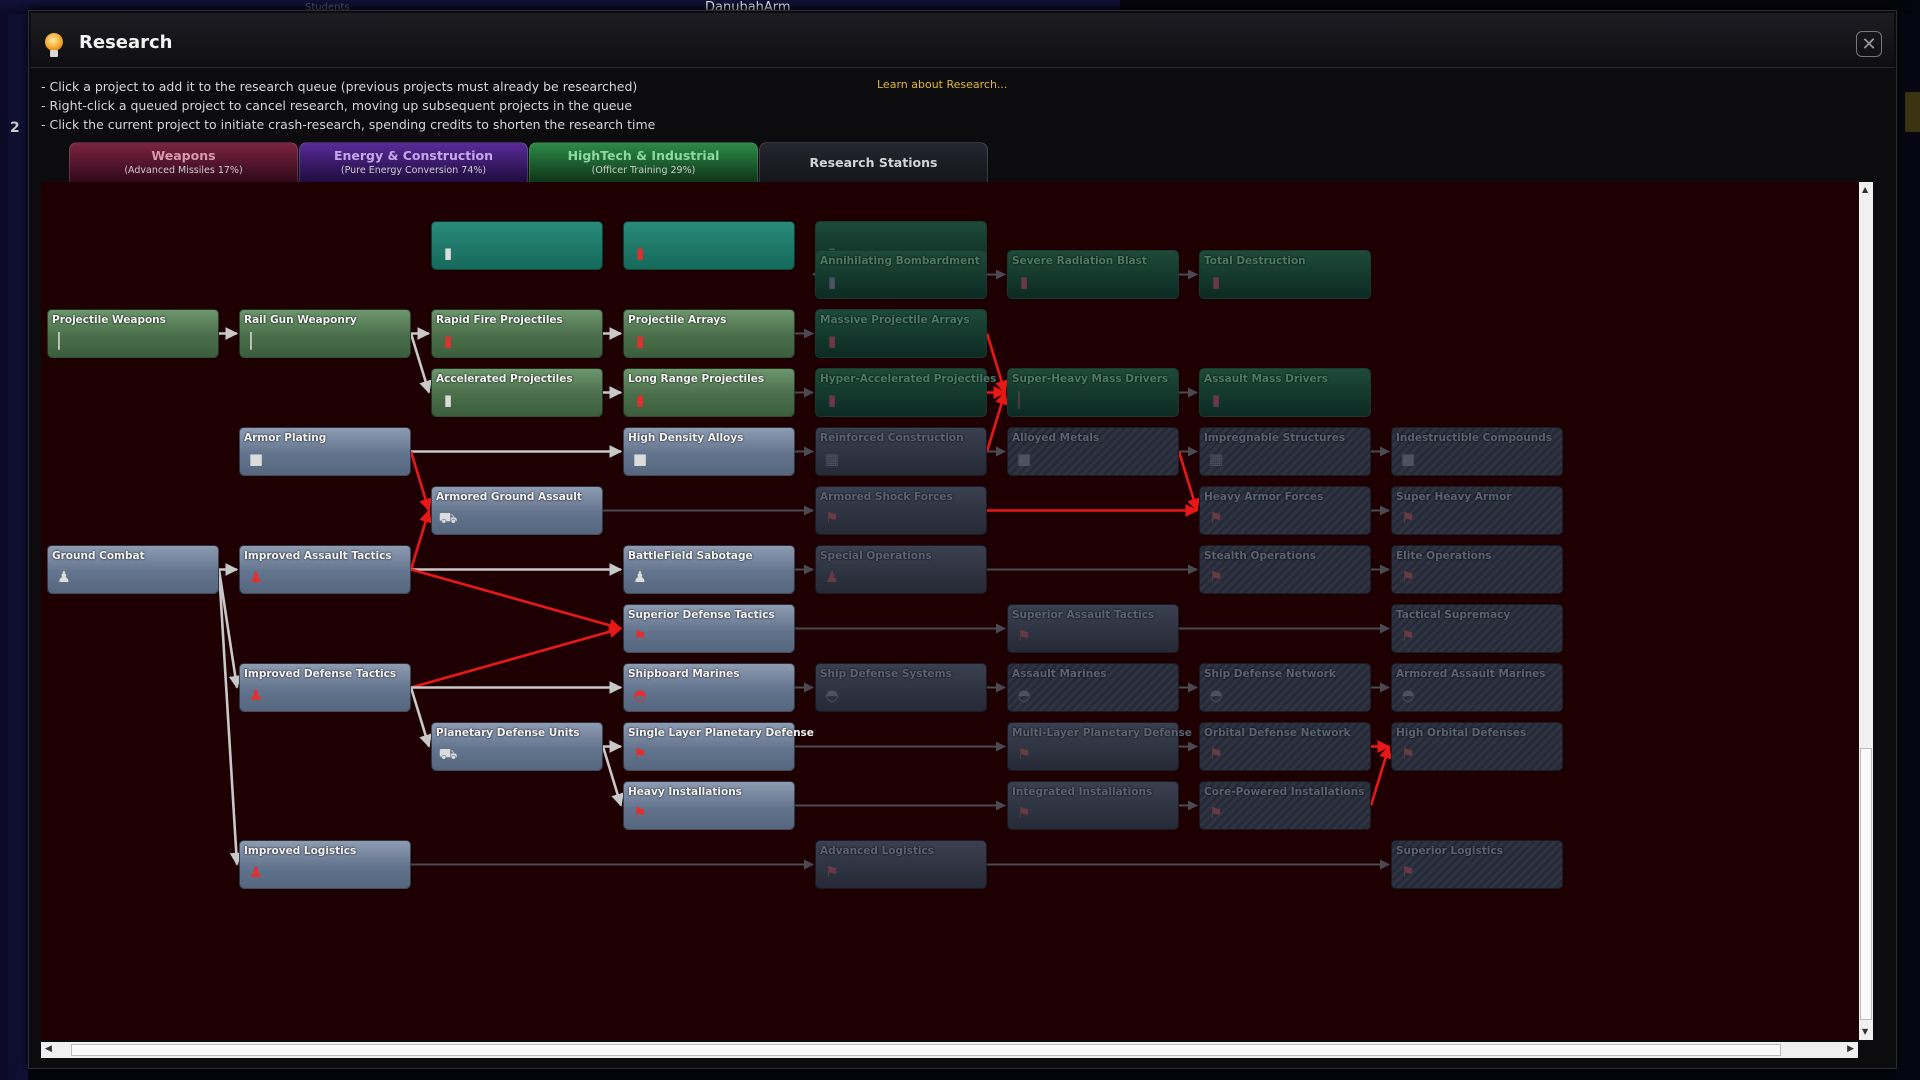 The image size is (1920, 1080). What do you see at coordinates (126, 42) in the screenshot?
I see `window-title: Research` at bounding box center [126, 42].